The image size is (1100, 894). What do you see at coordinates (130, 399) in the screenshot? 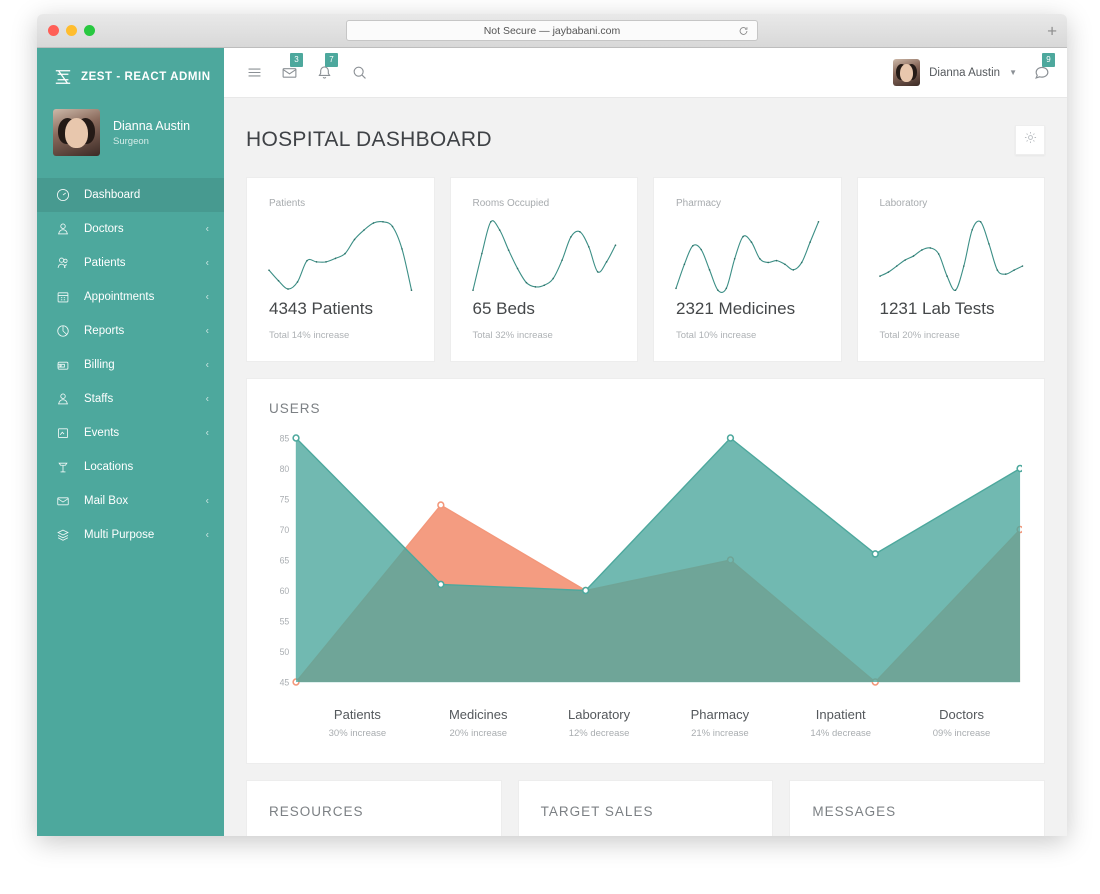
I see `sidebar-item-staffs: Staffs ‹` at bounding box center [130, 399].